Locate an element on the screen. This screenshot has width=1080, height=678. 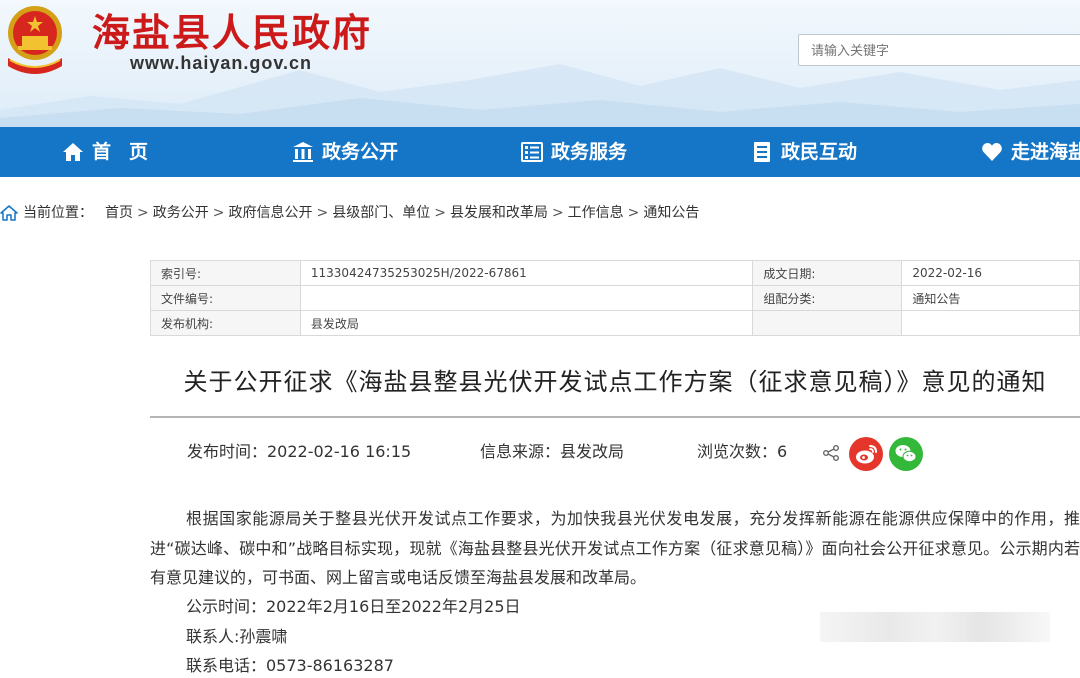
nav-item-interaction: 政民互动 is located at coordinates (804, 152).